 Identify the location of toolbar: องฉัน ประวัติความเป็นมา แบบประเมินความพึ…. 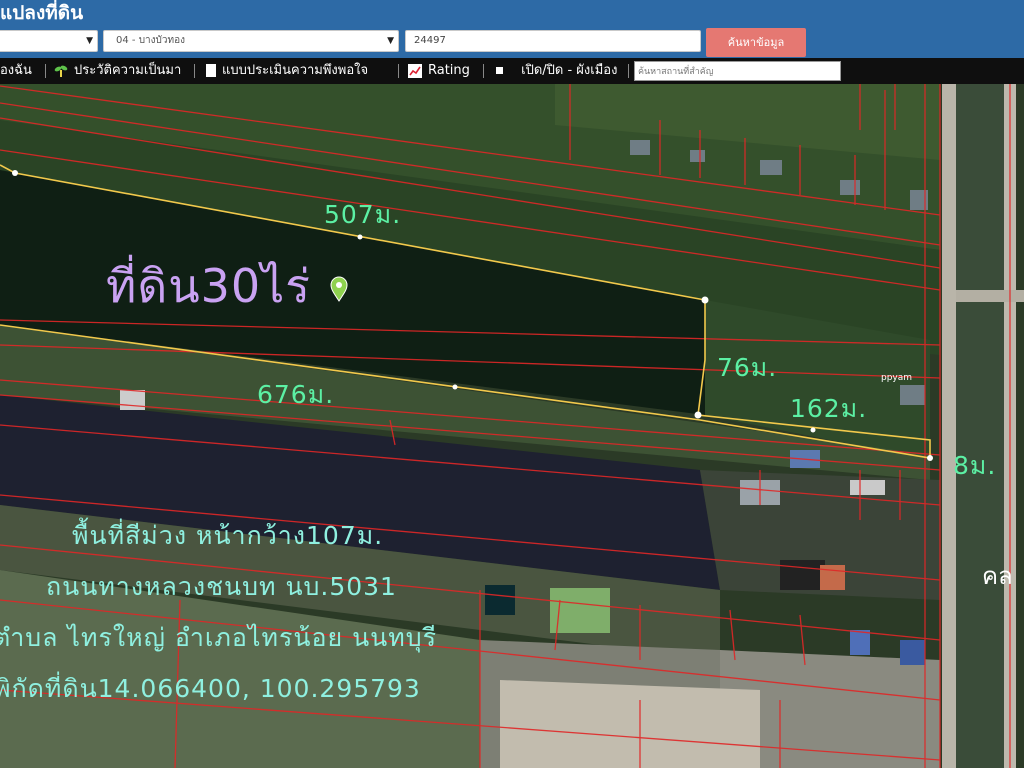
(512, 71).